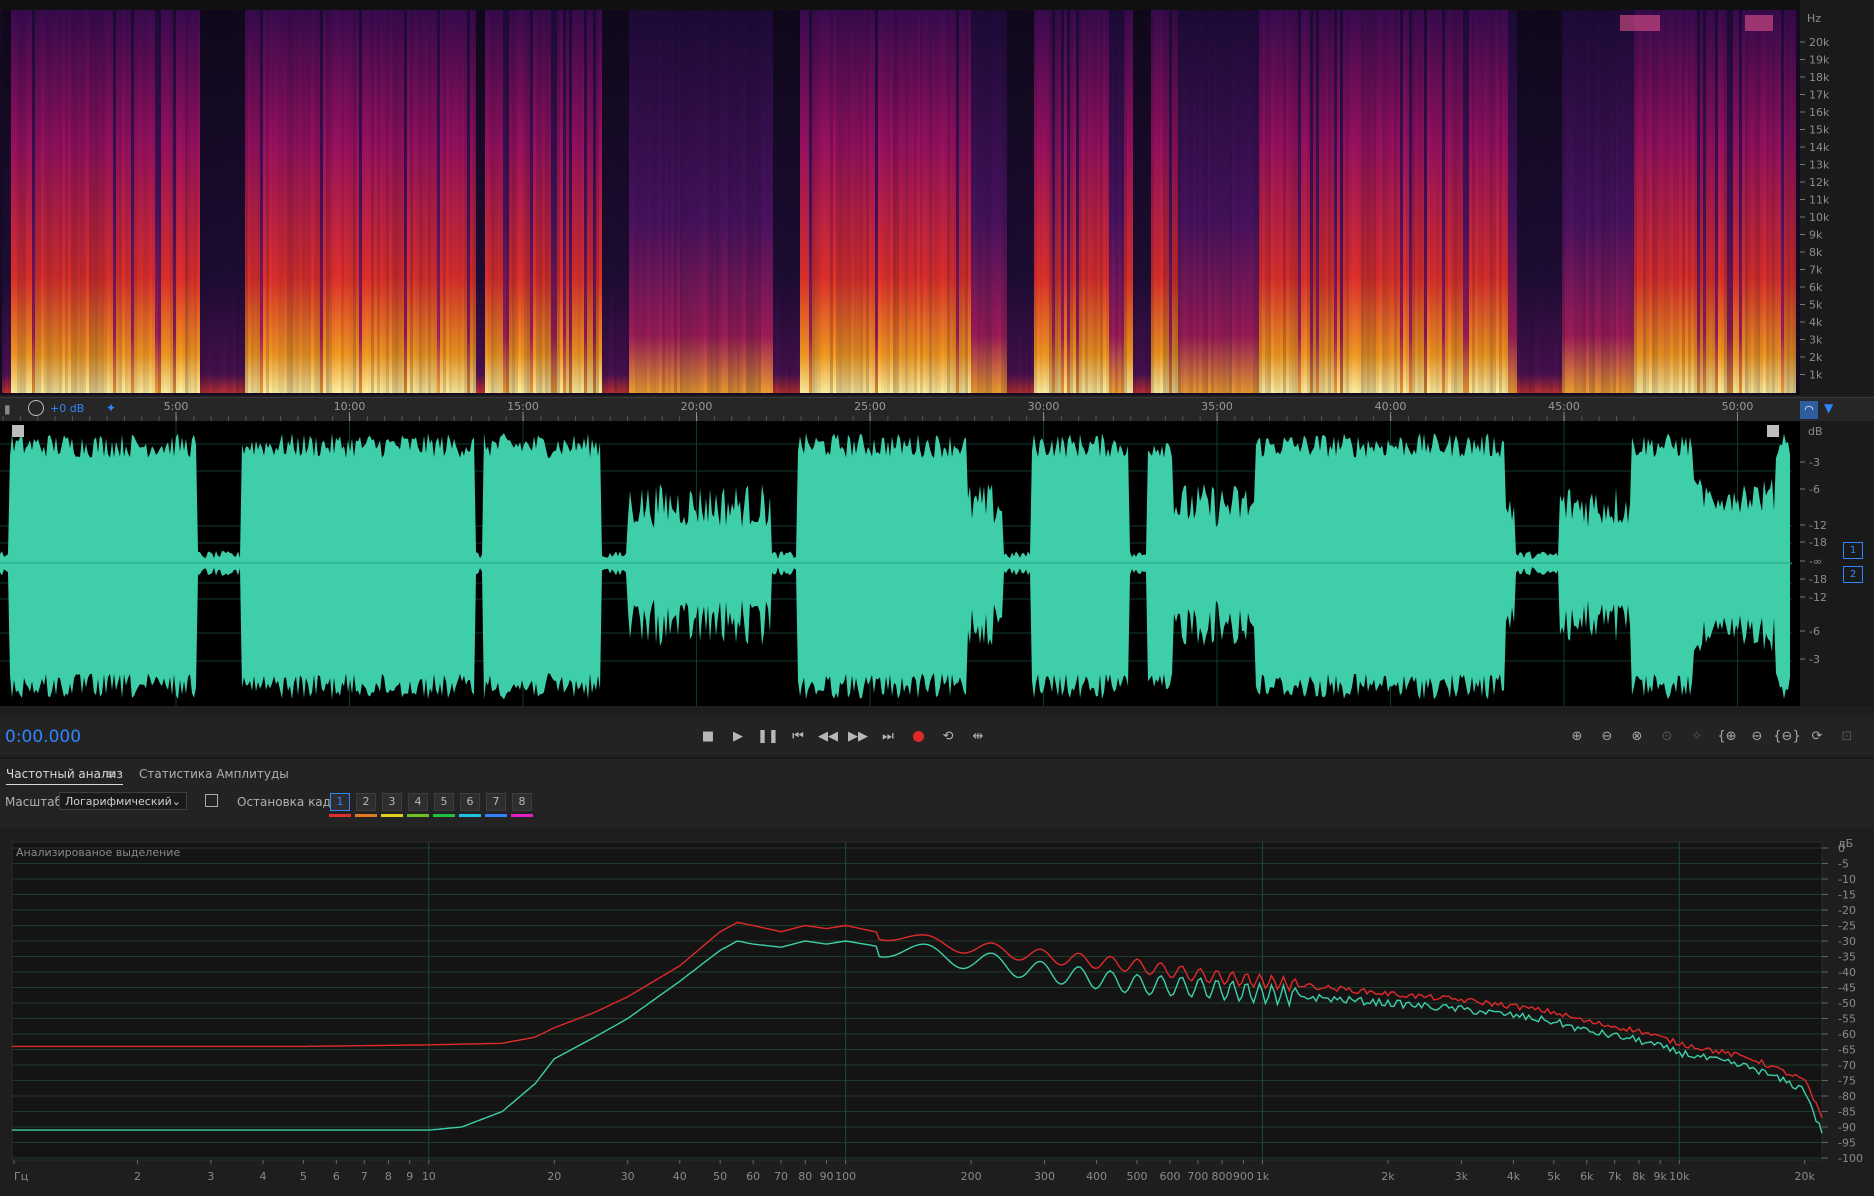  I want to click on zoom-reset-button: ⊗, so click(1637, 736).